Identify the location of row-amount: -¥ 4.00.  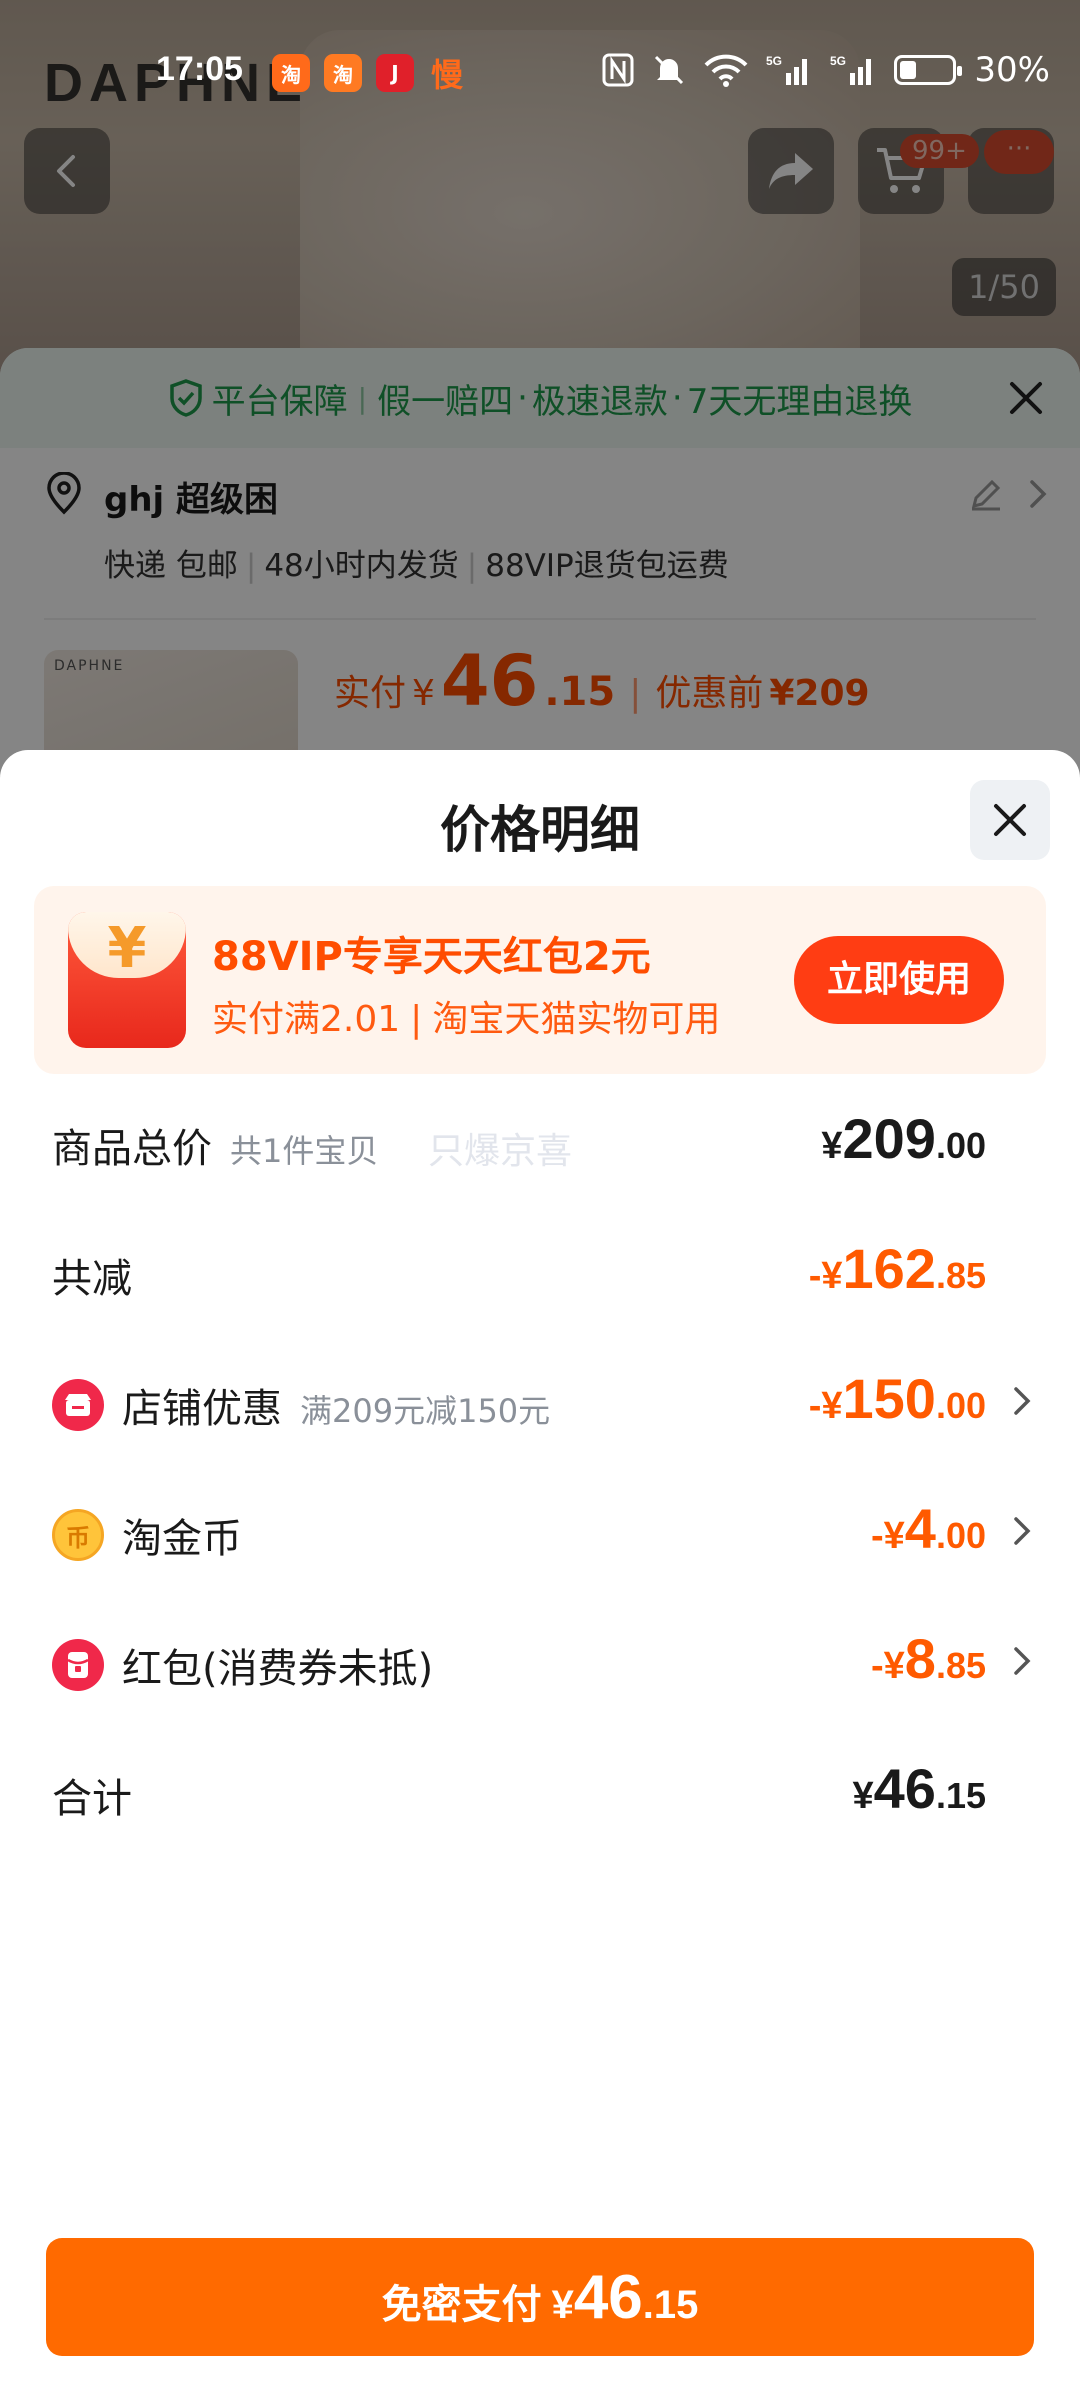
(928, 1528).